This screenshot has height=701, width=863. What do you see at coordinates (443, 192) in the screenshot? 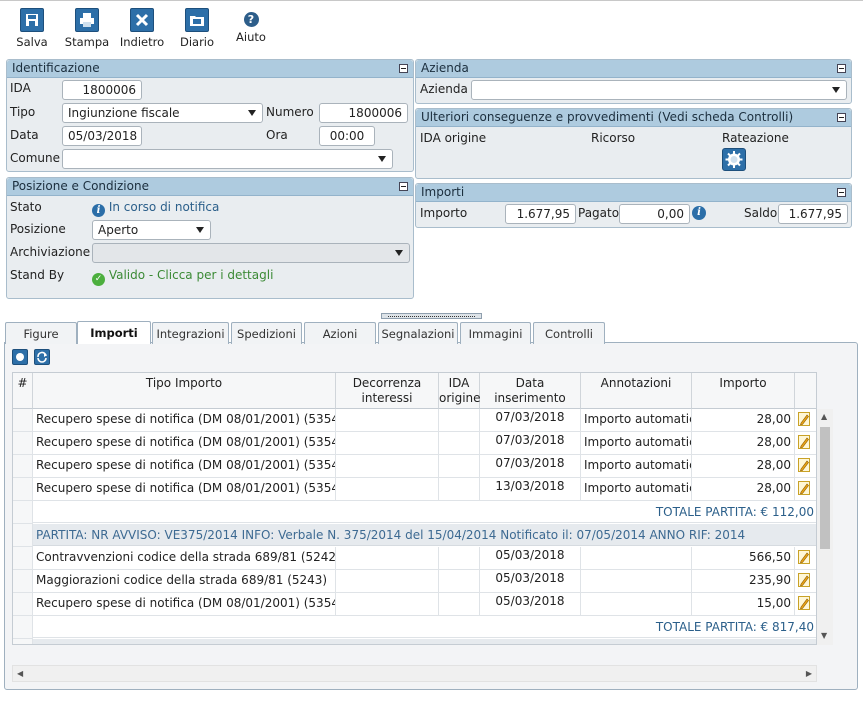
I see `importi-title: Importi` at bounding box center [443, 192].